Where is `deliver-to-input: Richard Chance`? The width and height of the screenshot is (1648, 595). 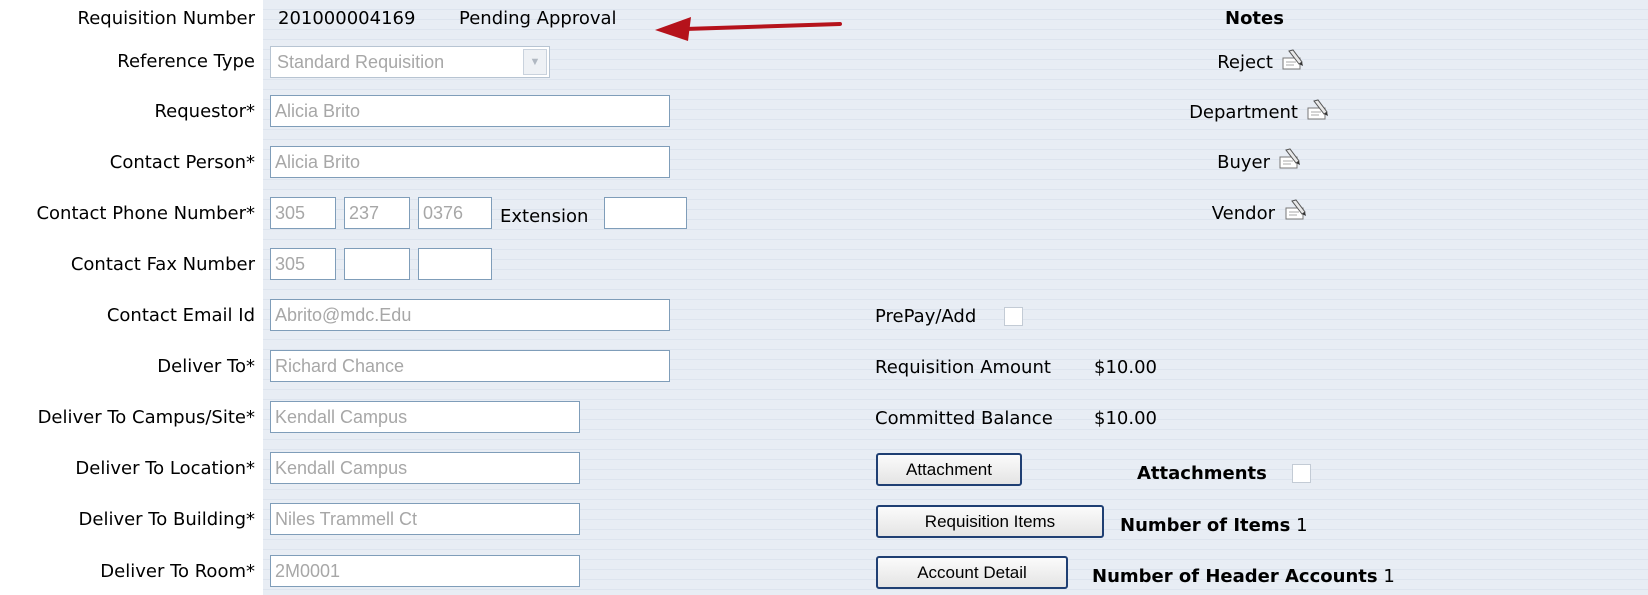 deliver-to-input: Richard Chance is located at coordinates (470, 366).